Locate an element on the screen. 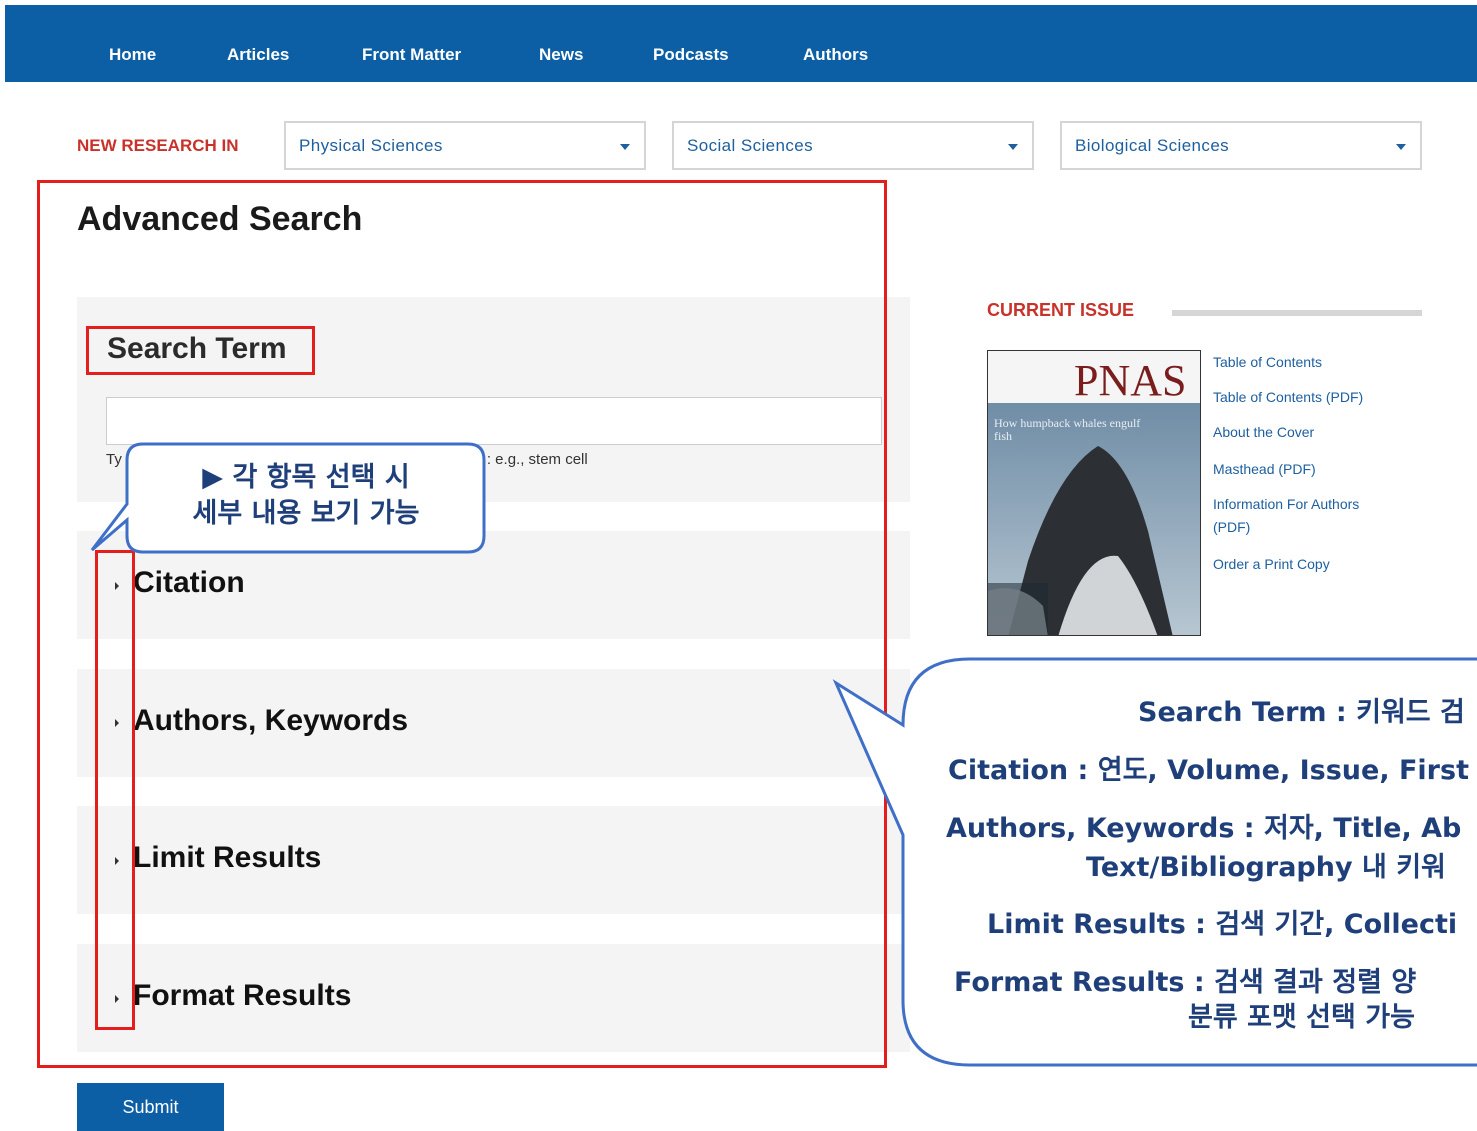 The image size is (1477, 1131). current-issue-heading: CURRENT ISSUE is located at coordinates (1061, 310).